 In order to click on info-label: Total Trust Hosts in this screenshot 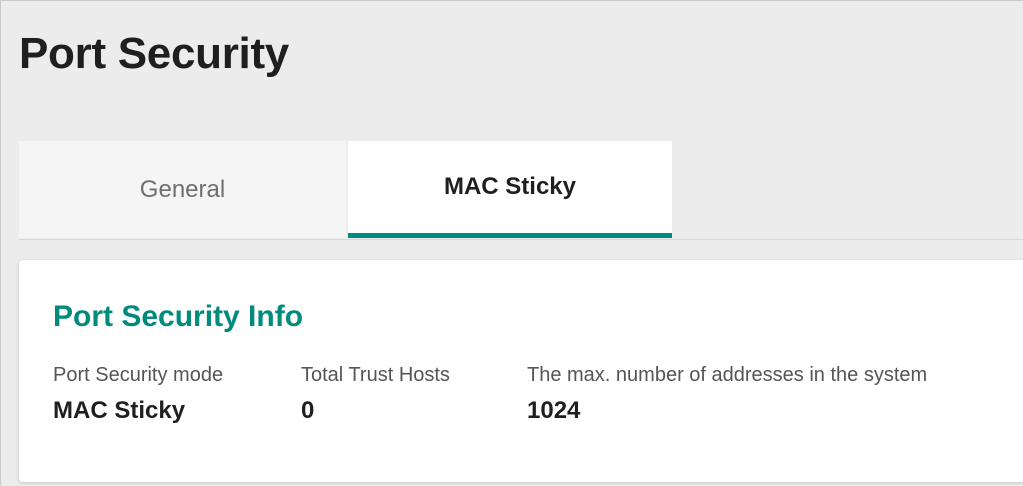, I will do `click(375, 375)`.